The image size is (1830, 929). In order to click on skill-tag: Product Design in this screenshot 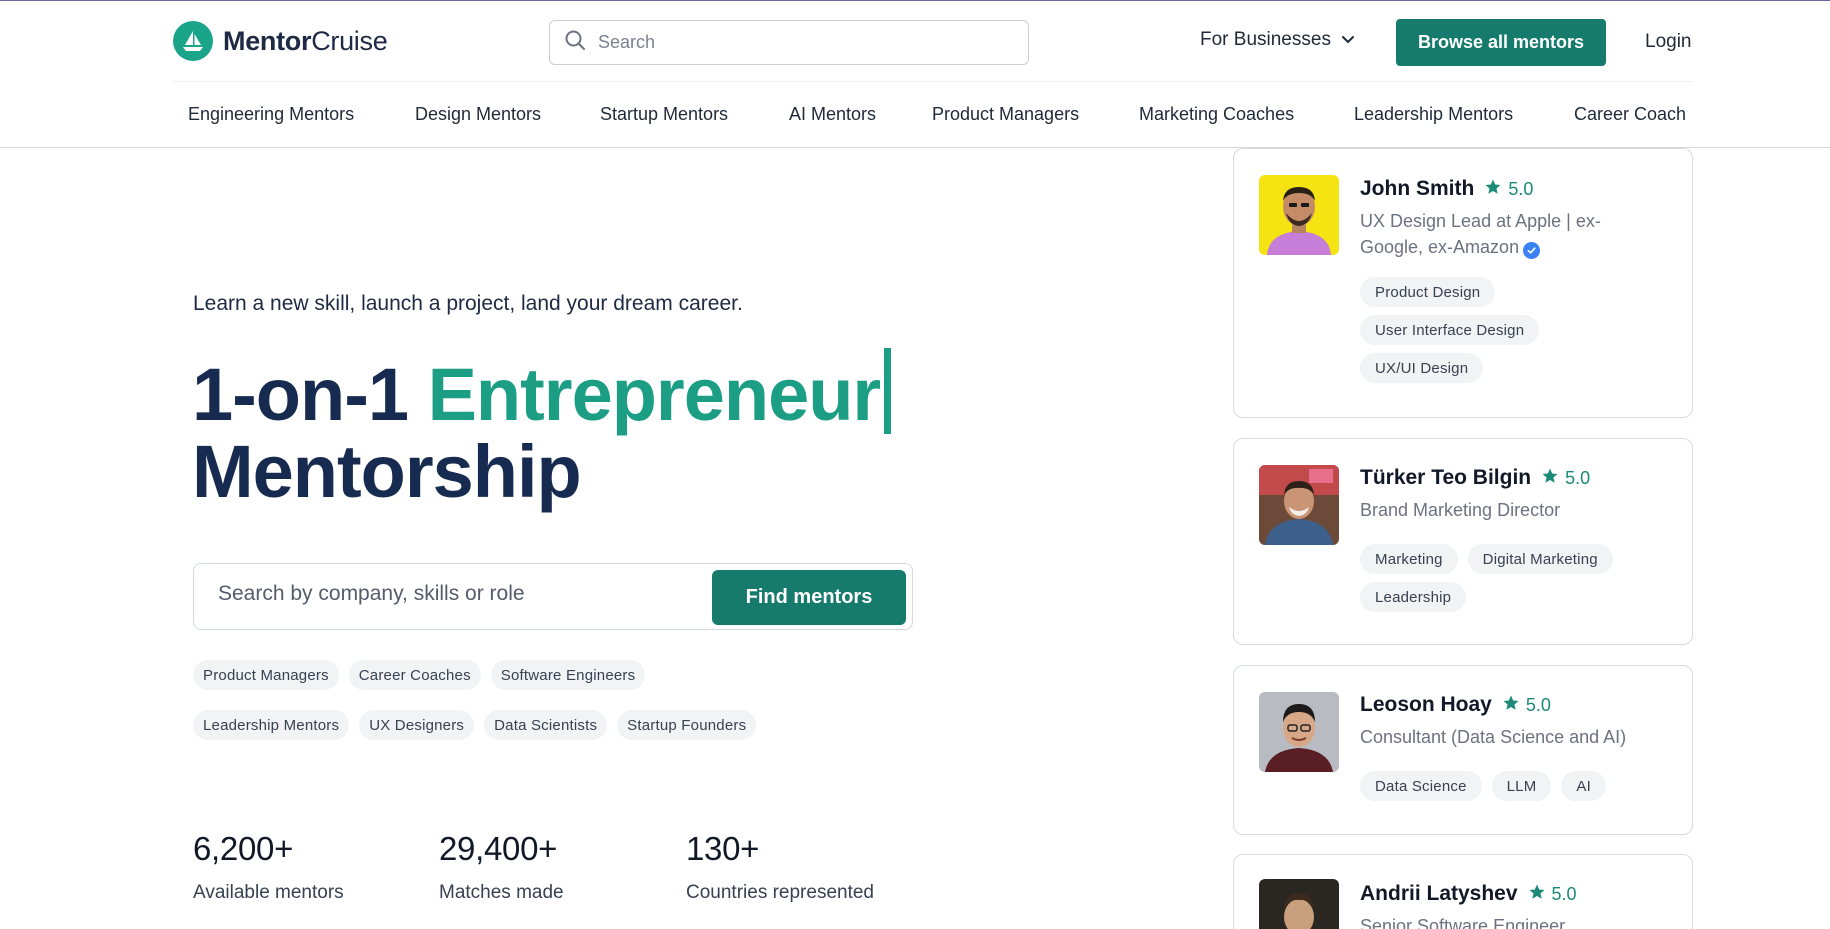, I will do `click(1428, 292)`.